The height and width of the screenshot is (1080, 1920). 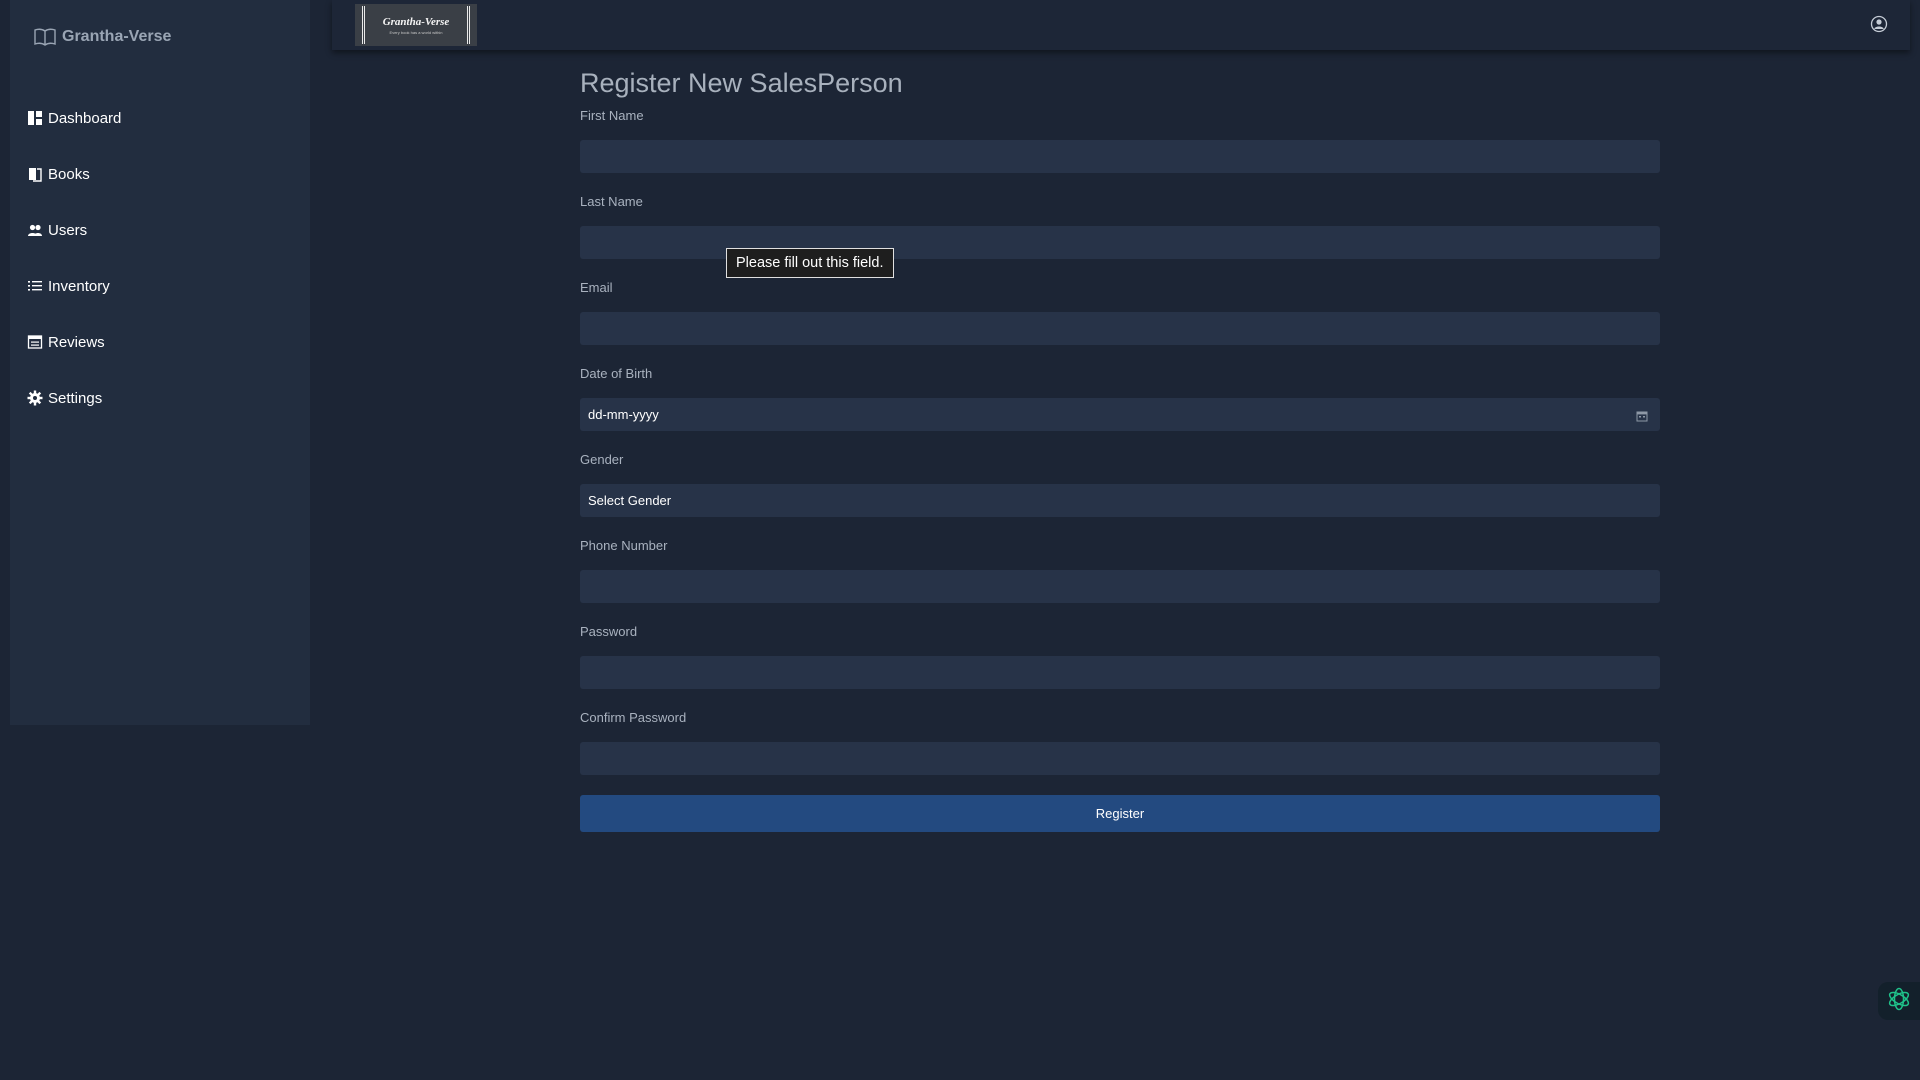 What do you see at coordinates (85, 118) in the screenshot?
I see `sidebar-item-label: Dashboard` at bounding box center [85, 118].